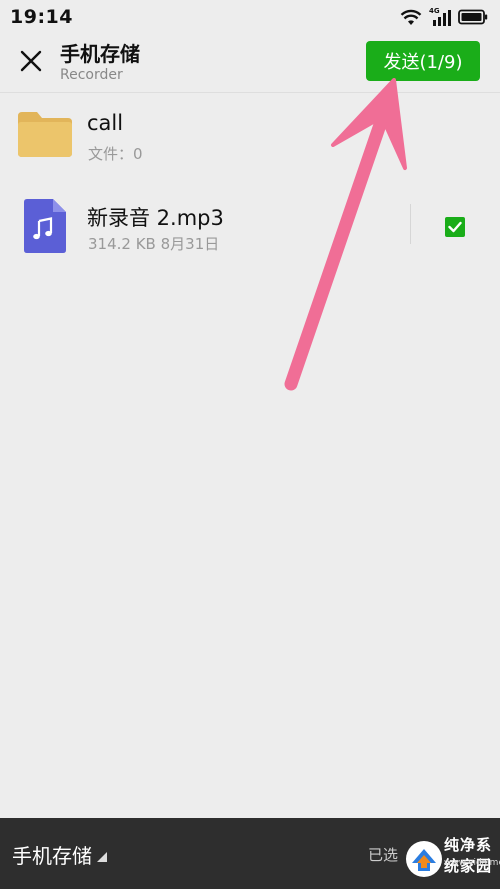 This screenshot has height=889, width=500. Describe the element at coordinates (250, 227) in the screenshot. I see `list-item-audio: 新录音 2.mp3 314.2 KB 8月31日` at that location.